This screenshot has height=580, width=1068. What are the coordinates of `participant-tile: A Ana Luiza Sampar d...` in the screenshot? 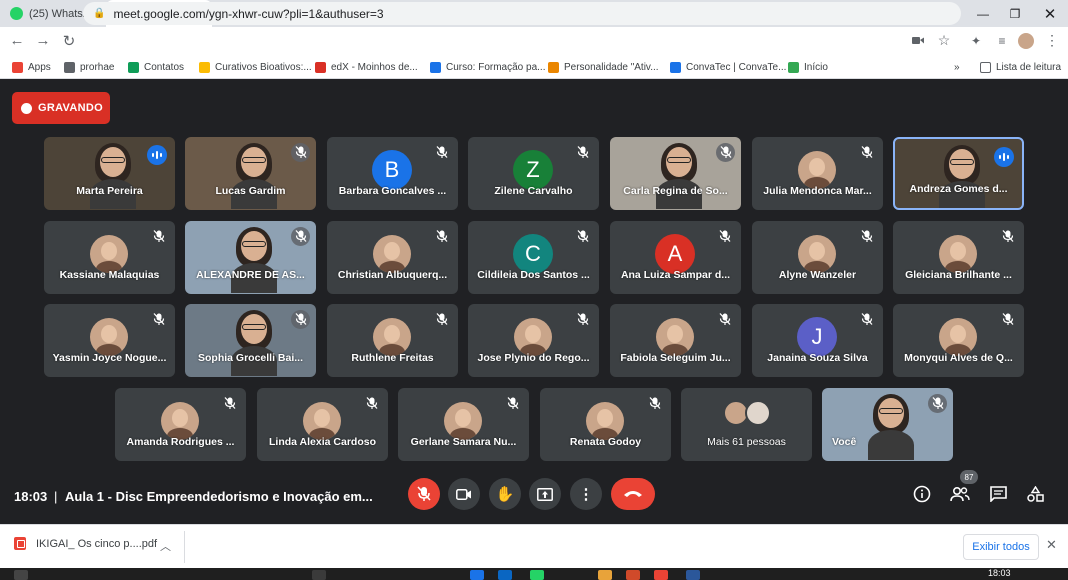 It's located at (675, 257).